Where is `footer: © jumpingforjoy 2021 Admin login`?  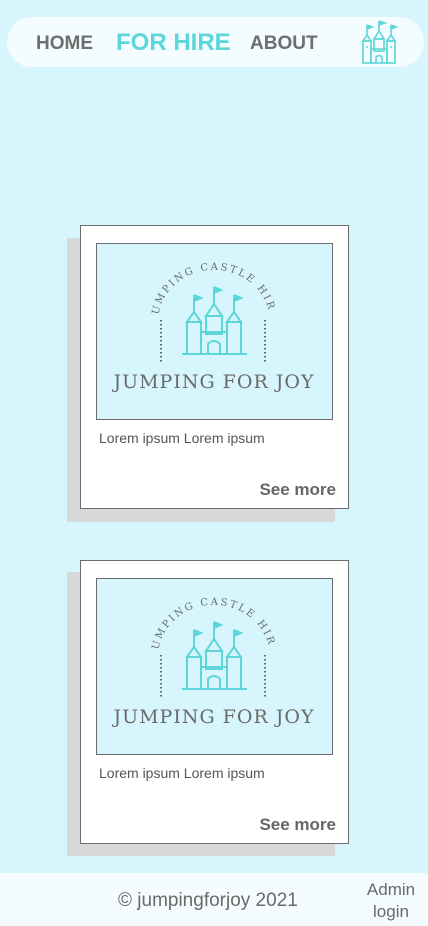
footer: © jumpingforjoy 2021 Admin login is located at coordinates (214, 899).